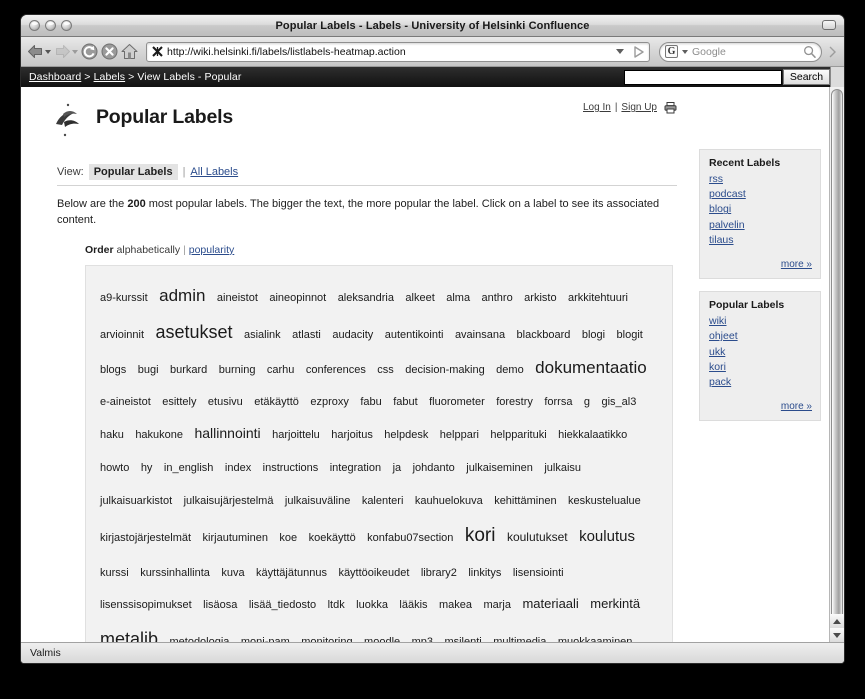 This screenshot has width=865, height=699. I want to click on sidebar-label-link: podcast, so click(760, 194).